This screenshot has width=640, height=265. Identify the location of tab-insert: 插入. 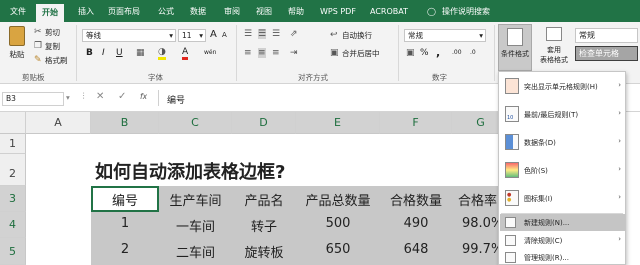
(86, 12).